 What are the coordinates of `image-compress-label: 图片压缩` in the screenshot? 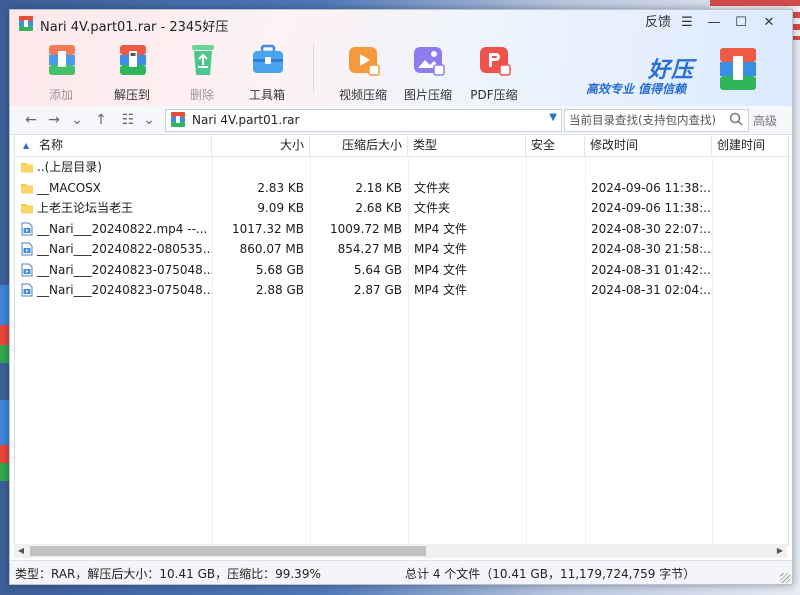 It's located at (427, 95).